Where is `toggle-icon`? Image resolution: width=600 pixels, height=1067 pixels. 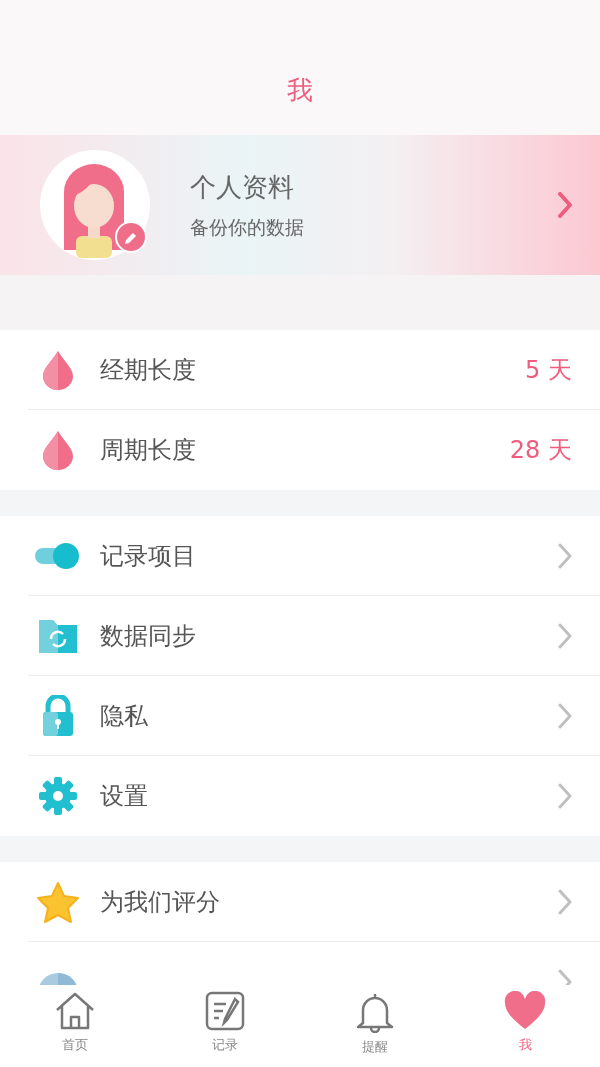
toggle-icon is located at coordinates (58, 556).